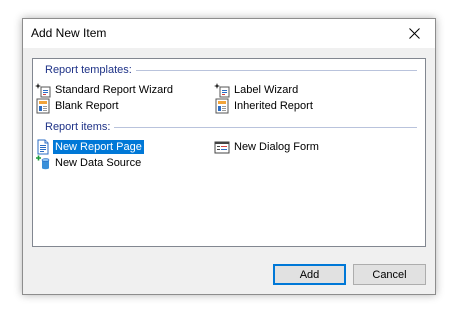 This screenshot has height=329, width=464. Describe the element at coordinates (78, 127) in the screenshot. I see `group-header-label: Report items:` at that location.